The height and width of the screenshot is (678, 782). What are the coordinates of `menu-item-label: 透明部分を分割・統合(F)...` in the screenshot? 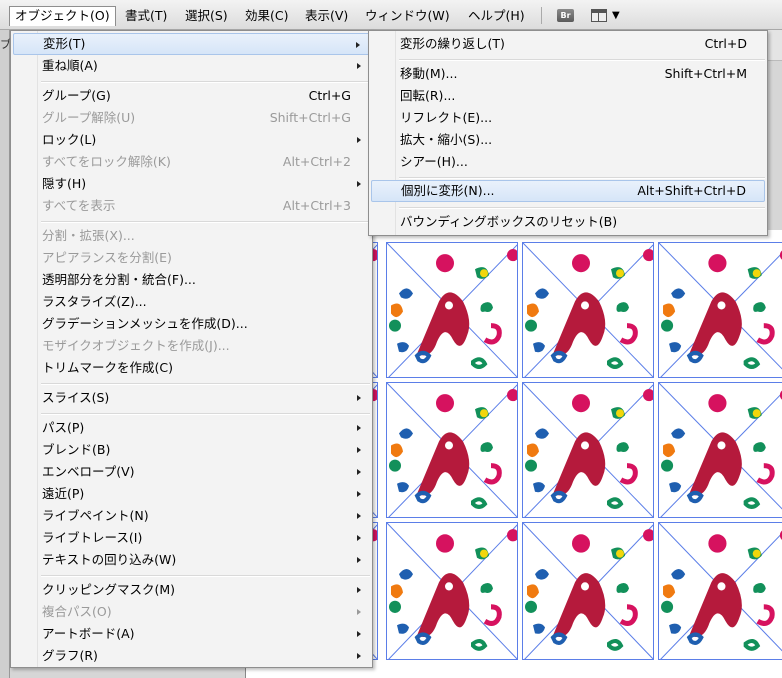 It's located at (119, 279).